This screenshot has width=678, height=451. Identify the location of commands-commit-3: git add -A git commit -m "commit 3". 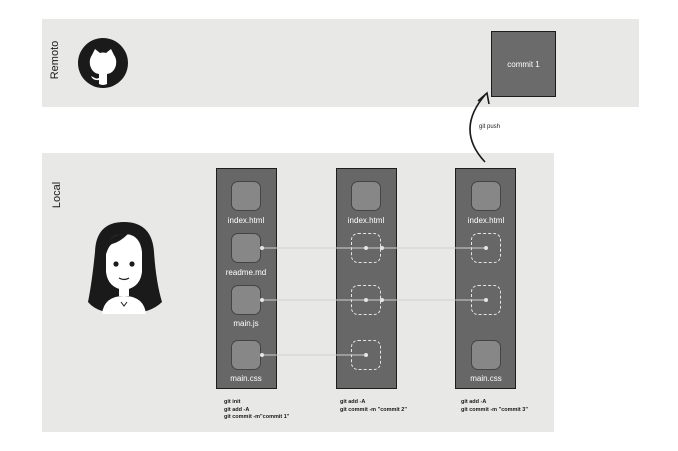
(494, 406).